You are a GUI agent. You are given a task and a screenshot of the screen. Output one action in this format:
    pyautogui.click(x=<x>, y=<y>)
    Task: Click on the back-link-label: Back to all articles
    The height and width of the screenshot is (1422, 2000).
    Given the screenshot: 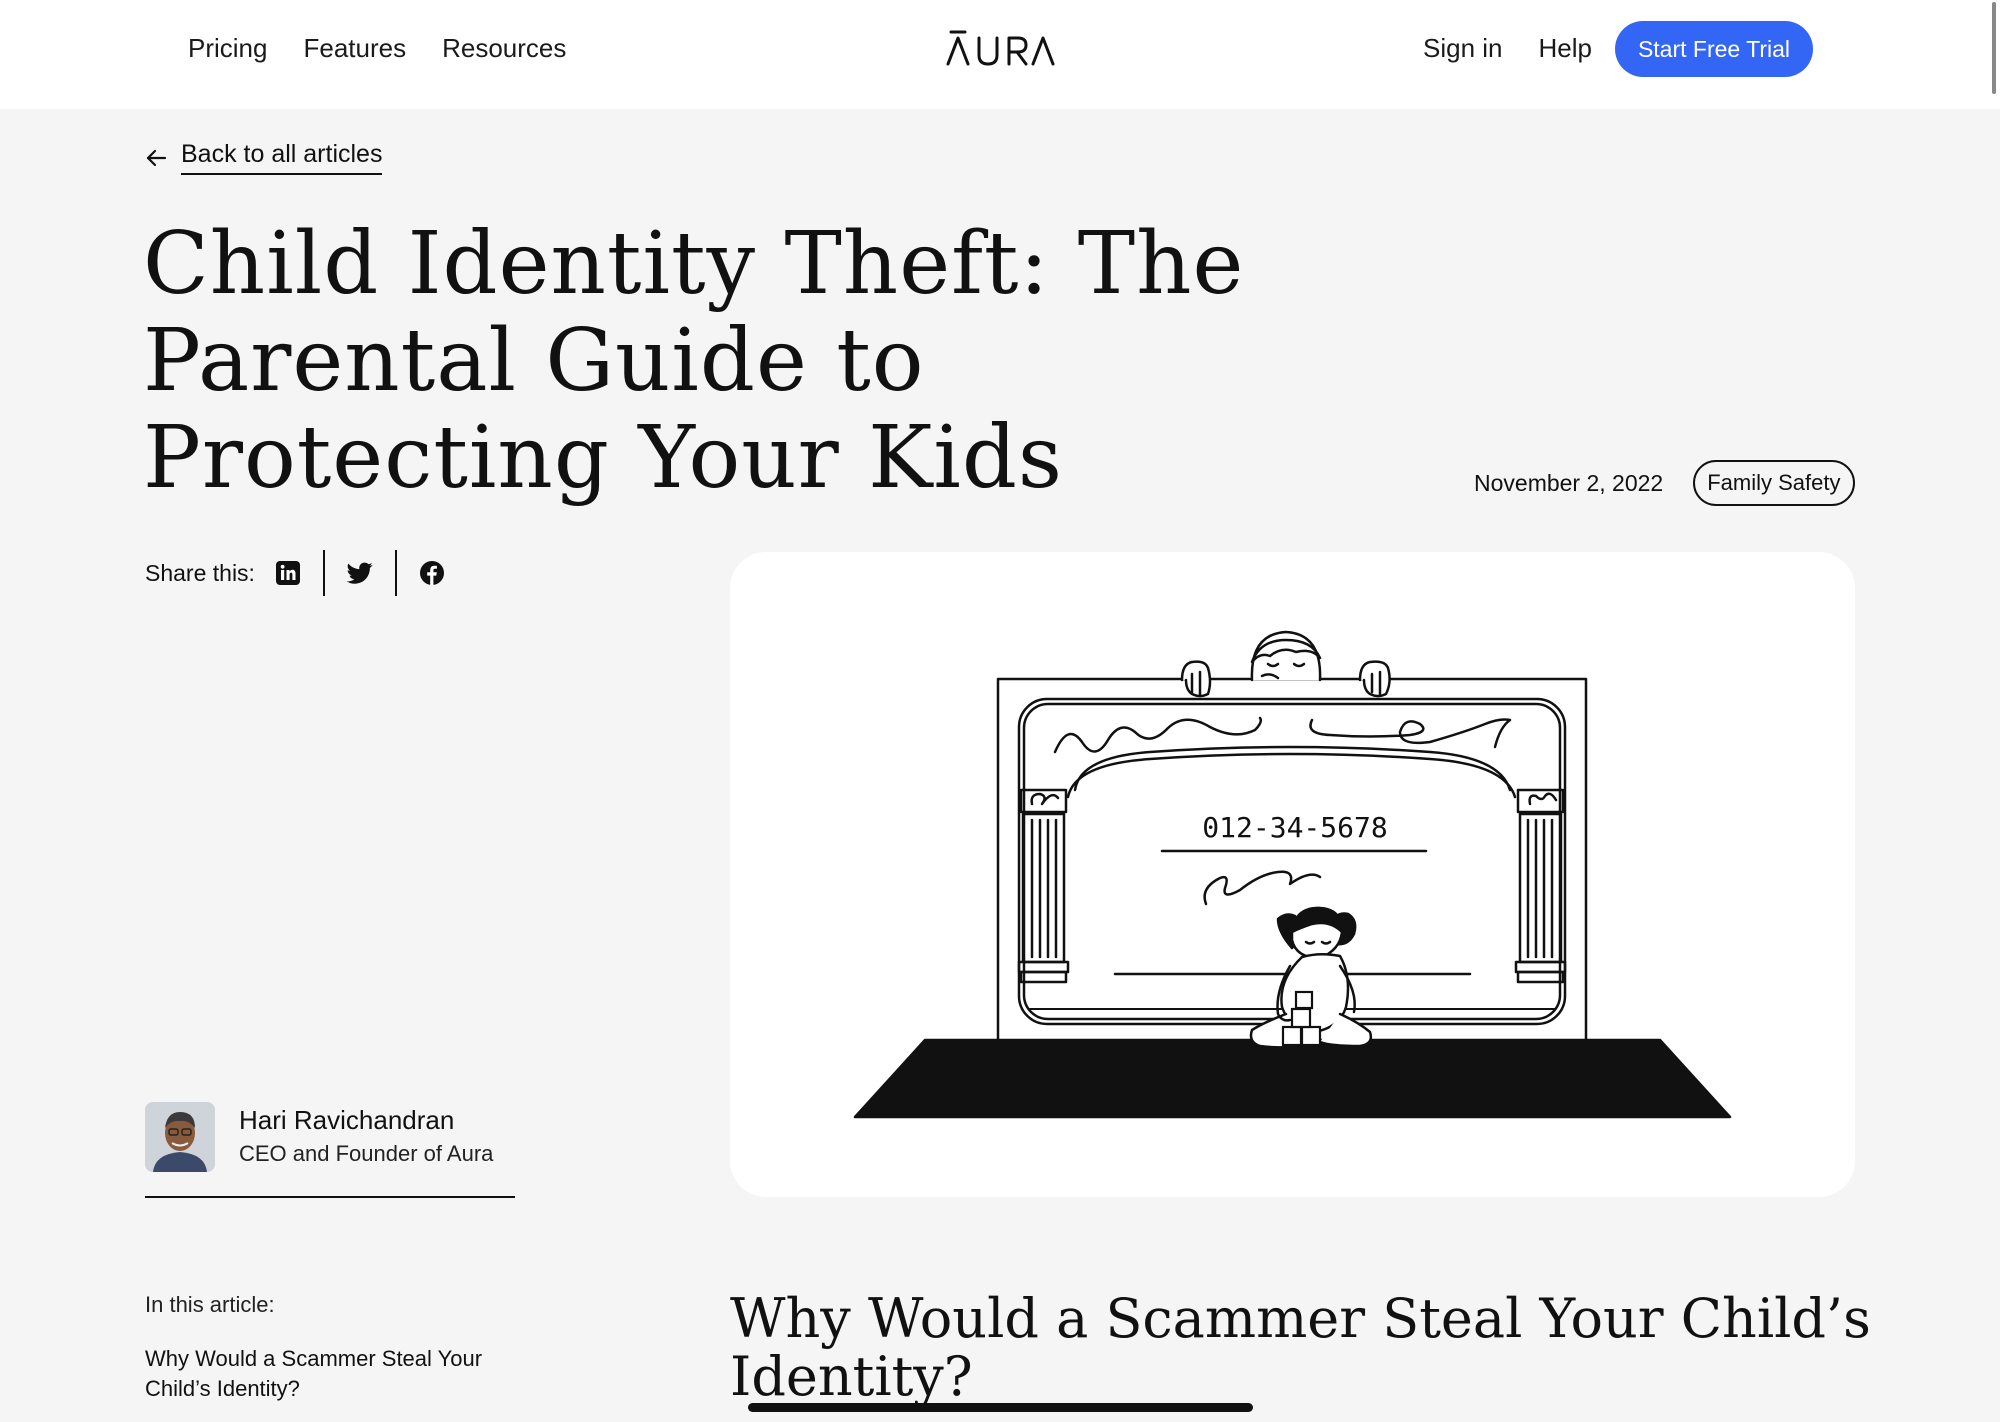 What is the action you would take?
    pyautogui.click(x=282, y=157)
    